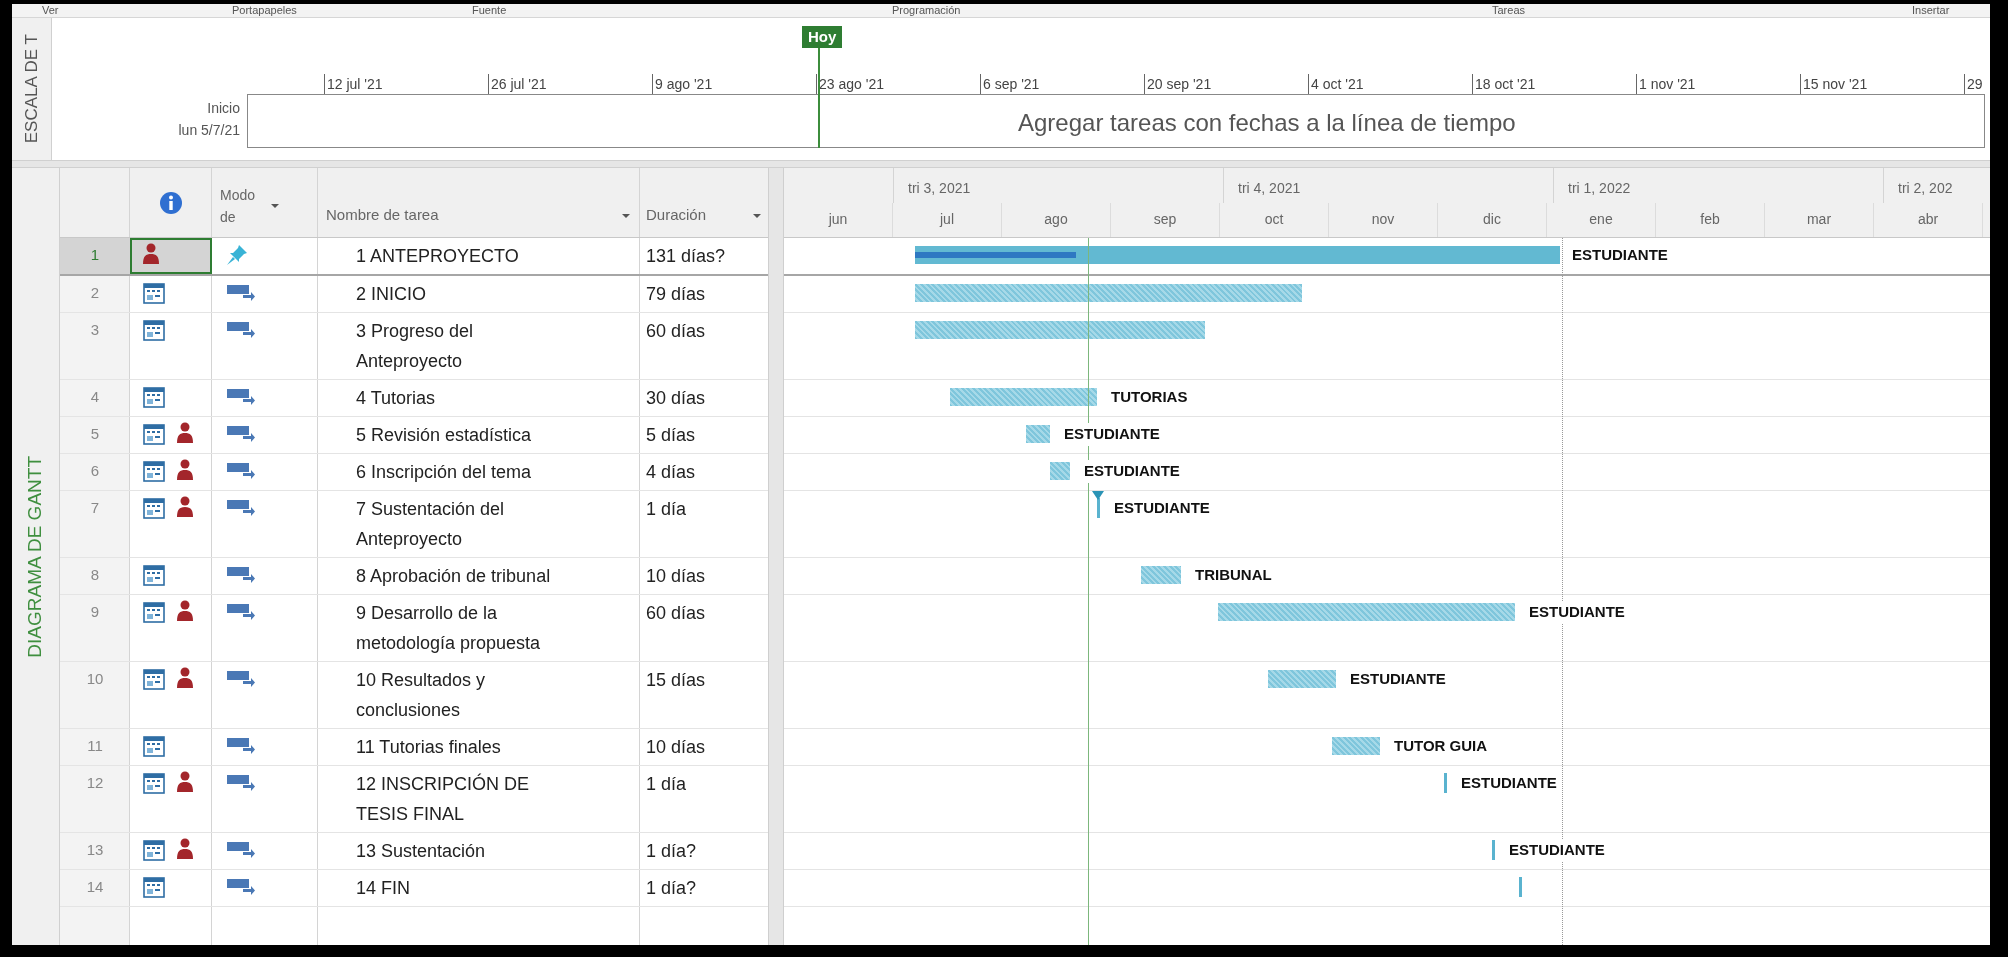 This screenshot has height=957, width=2008. What do you see at coordinates (686, 256) in the screenshot?
I see `duration-value: 131 días?` at bounding box center [686, 256].